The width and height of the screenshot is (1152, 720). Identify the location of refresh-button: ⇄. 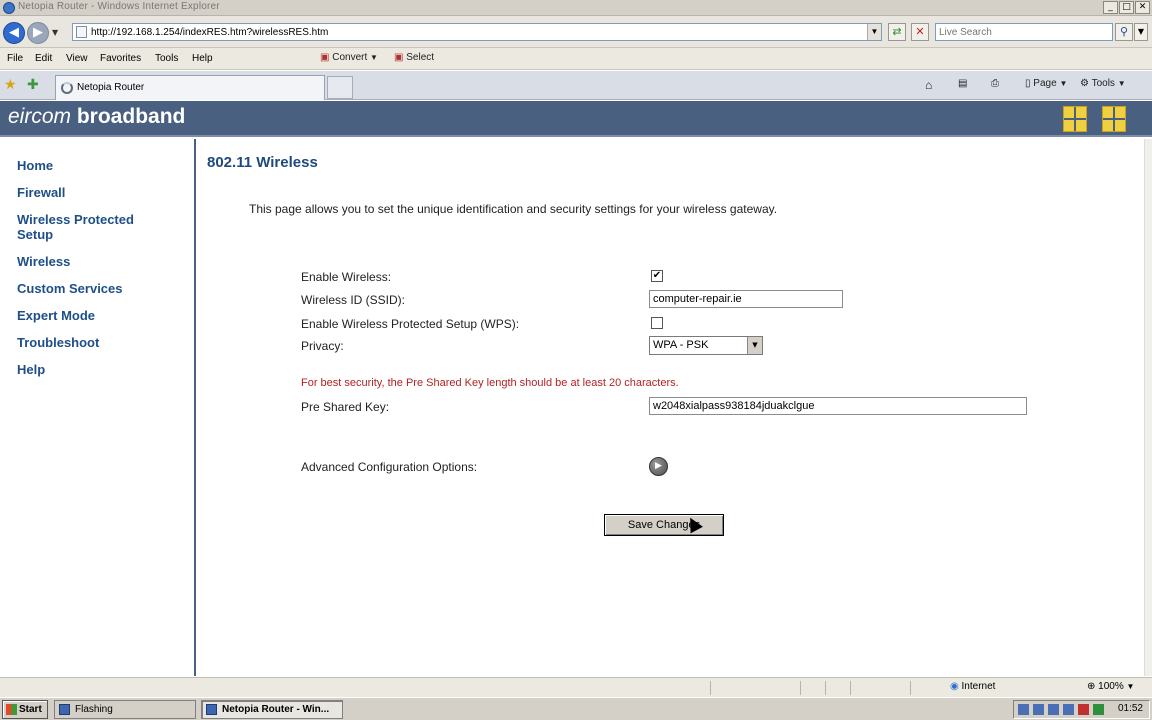
(897, 32).